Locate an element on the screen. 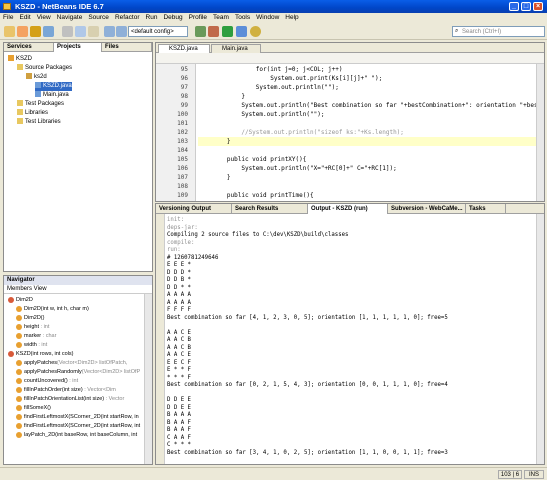 This screenshot has height=480, width=547. new-file-icon is located at coordinates (9, 31).